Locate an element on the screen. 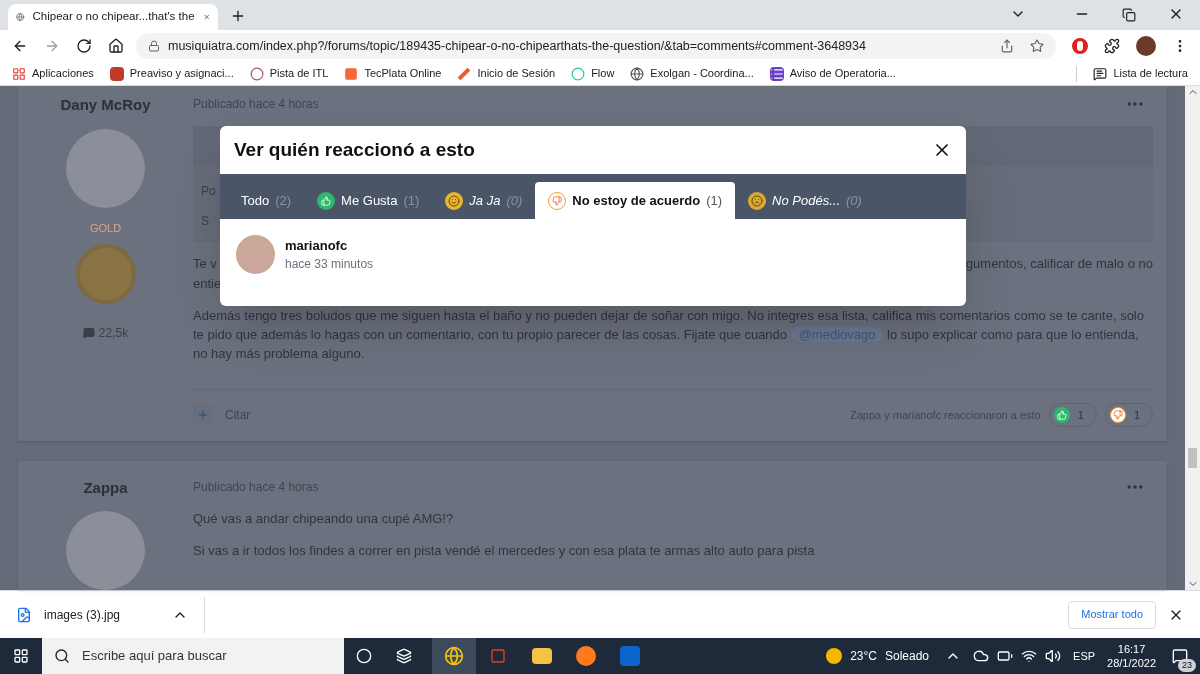 This screenshot has width=1200, height=674. address-field: musiquiatra.com/index.php?/forums/topic/189435-chipear-o-no-chipearthats-the-question/&tab=comments#comment-3648934 is located at coordinates (596, 46).